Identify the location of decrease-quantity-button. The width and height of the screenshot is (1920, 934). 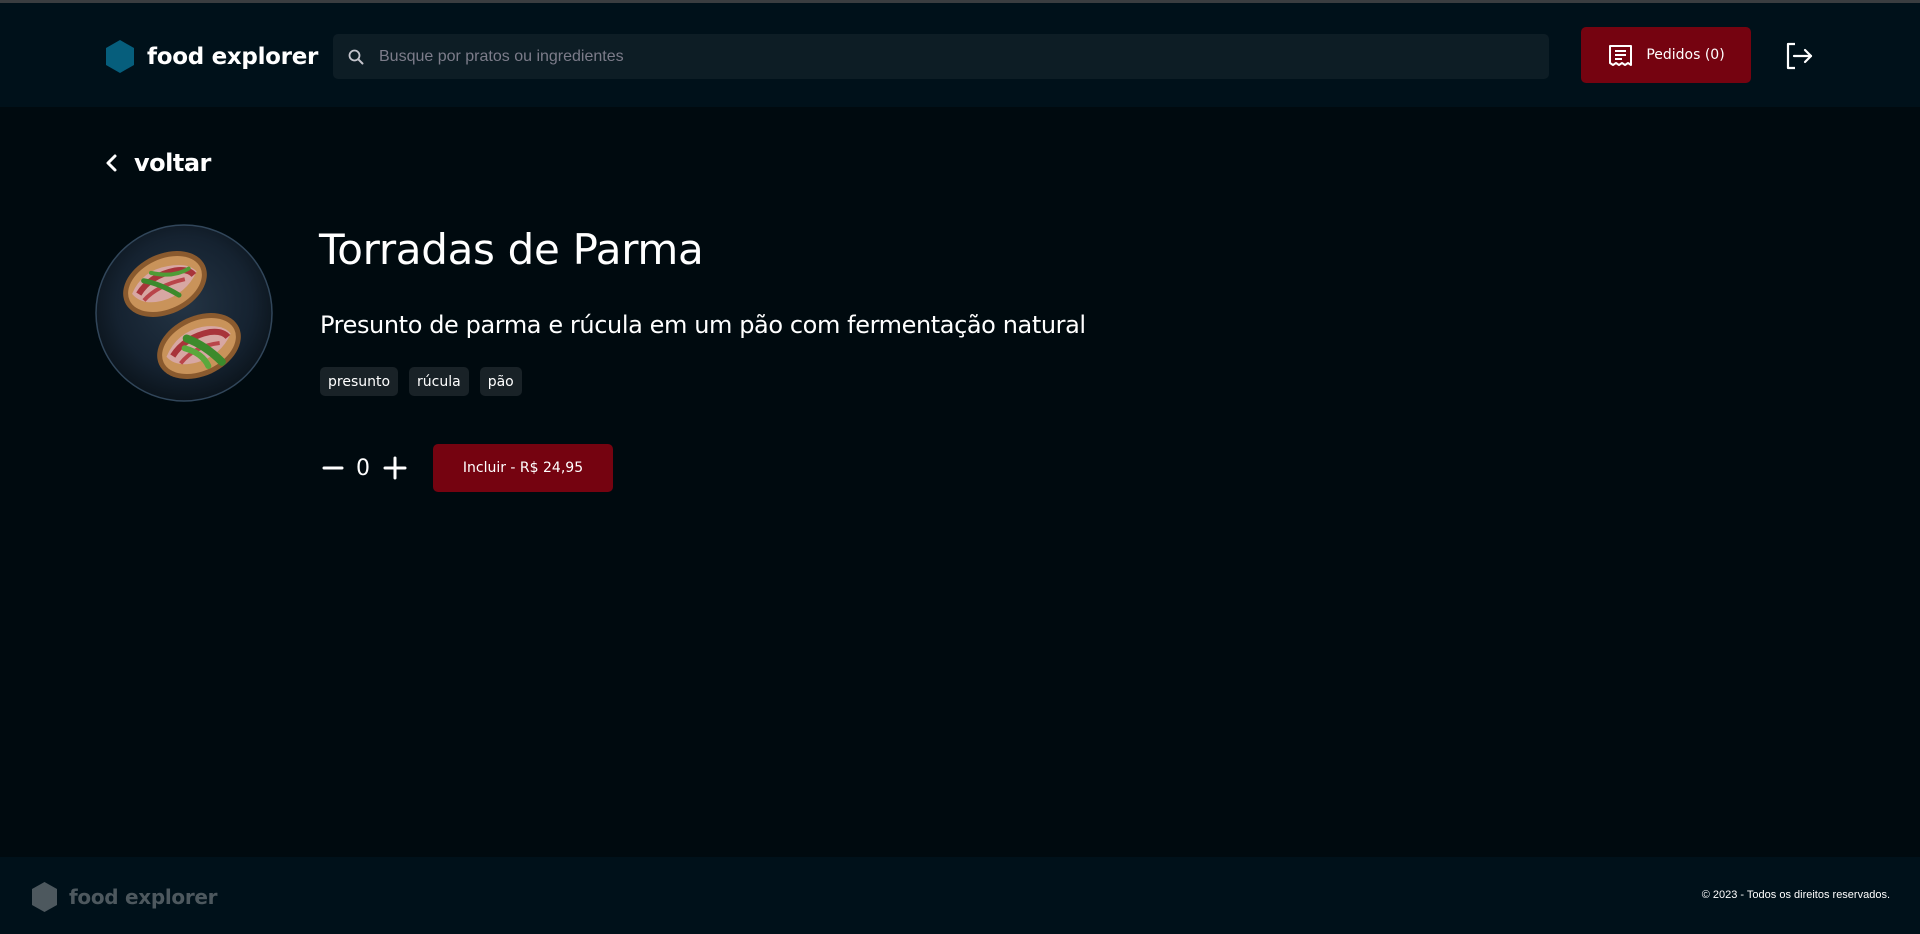
(333, 468).